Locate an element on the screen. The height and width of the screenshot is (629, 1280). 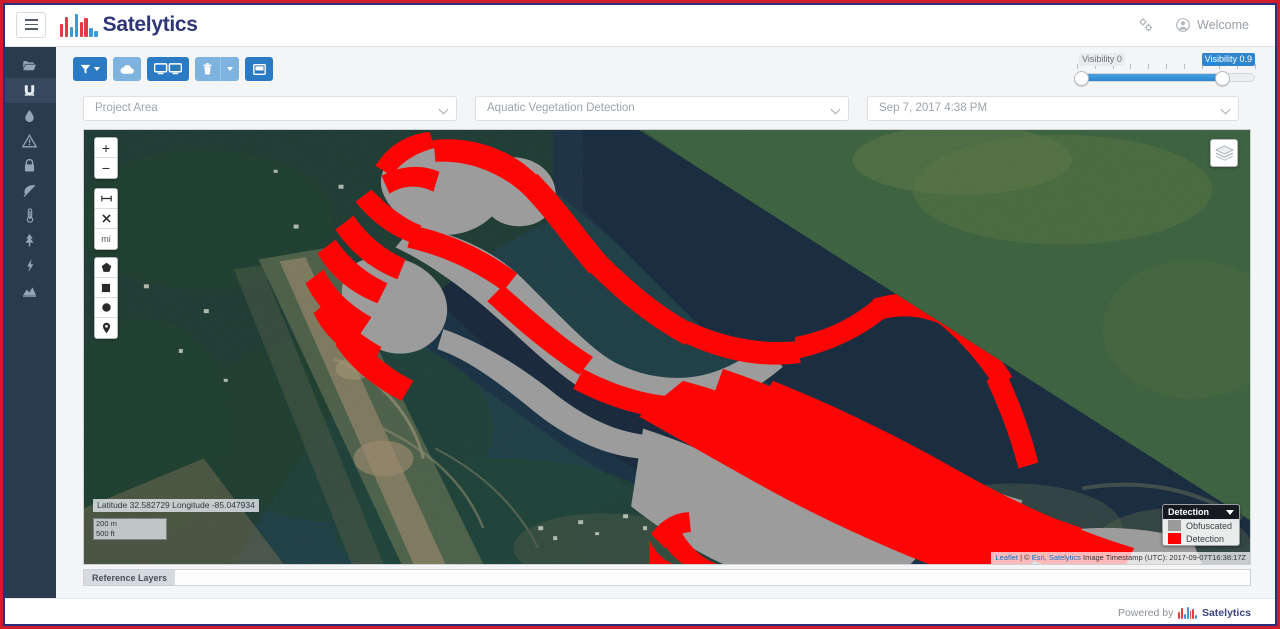
draw-polygon-button is located at coordinates (106, 268).